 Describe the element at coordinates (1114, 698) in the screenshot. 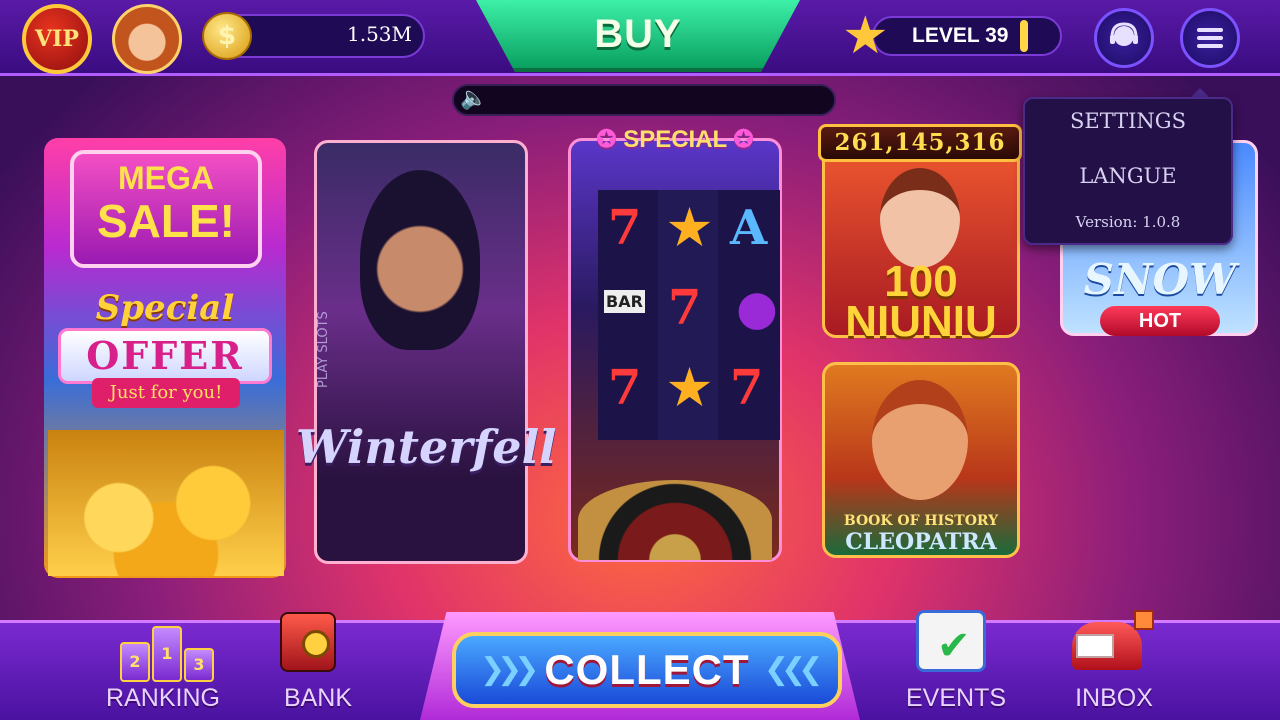

I see `nav-inbox: INBOX` at that location.